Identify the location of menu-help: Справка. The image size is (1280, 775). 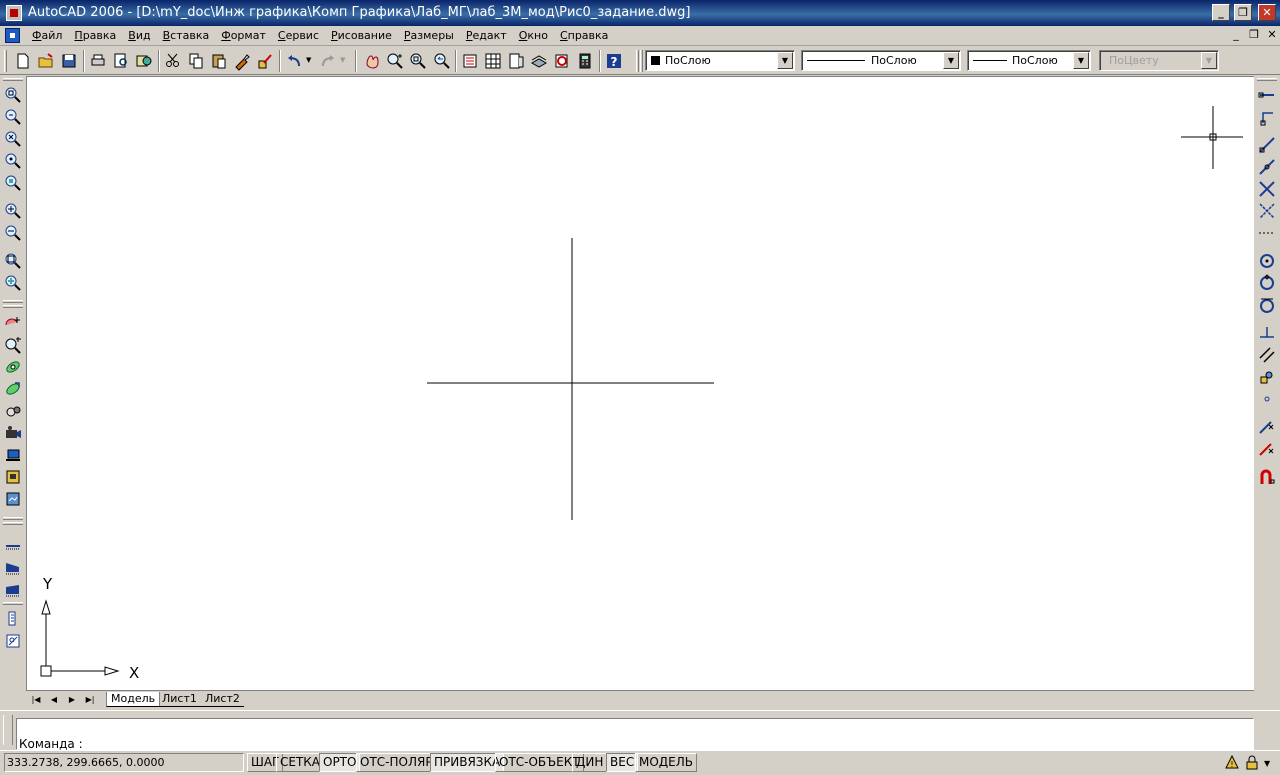
(584, 35).